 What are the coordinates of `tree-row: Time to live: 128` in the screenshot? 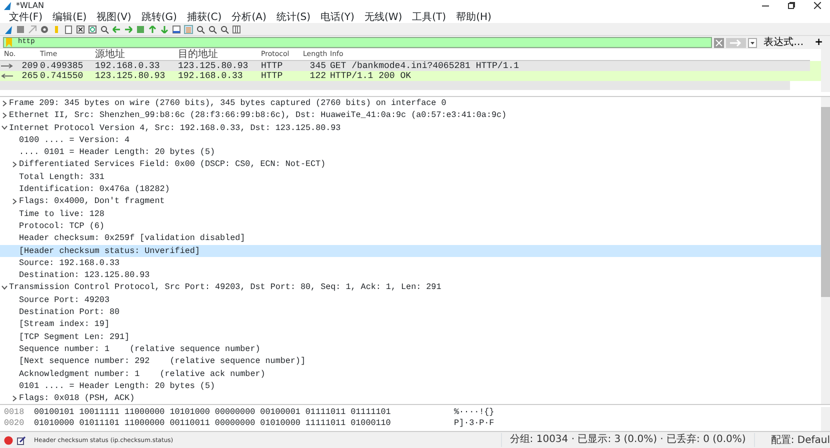 It's located at (410, 214).